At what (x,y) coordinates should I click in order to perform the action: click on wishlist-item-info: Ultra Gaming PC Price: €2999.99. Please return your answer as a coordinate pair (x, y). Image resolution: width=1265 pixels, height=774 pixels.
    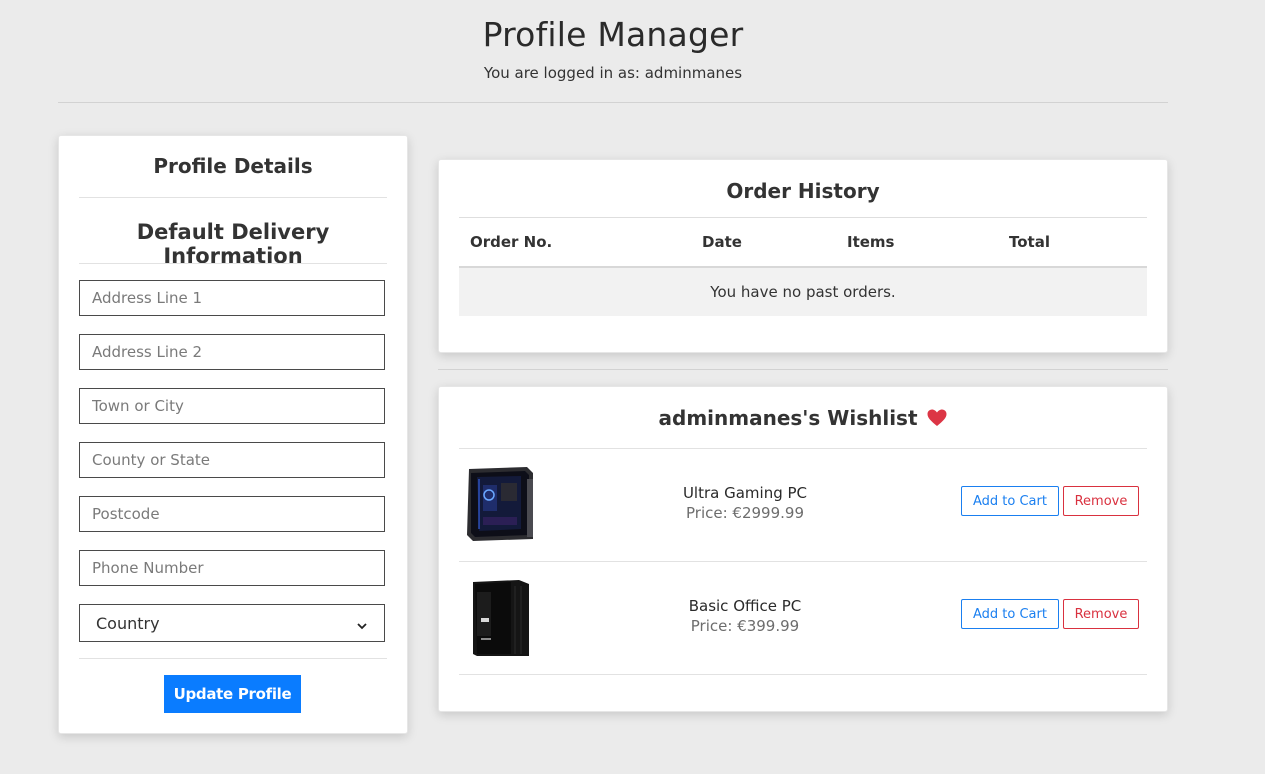
    Looking at the image, I should click on (745, 503).